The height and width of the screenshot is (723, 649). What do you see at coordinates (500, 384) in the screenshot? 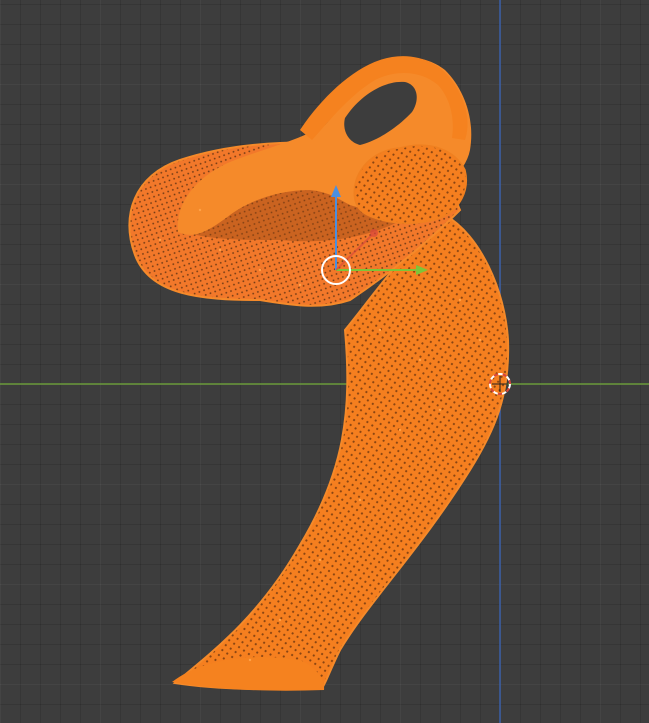
I see `3d-cursor-icon` at bounding box center [500, 384].